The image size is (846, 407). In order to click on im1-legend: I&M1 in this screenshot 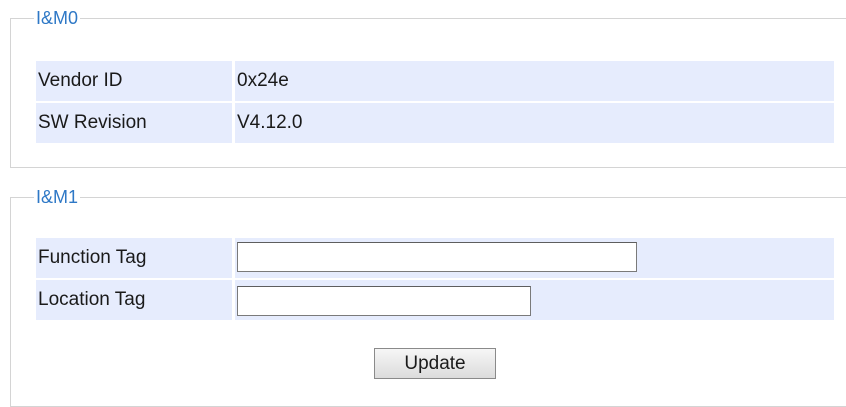, I will do `click(57, 197)`.